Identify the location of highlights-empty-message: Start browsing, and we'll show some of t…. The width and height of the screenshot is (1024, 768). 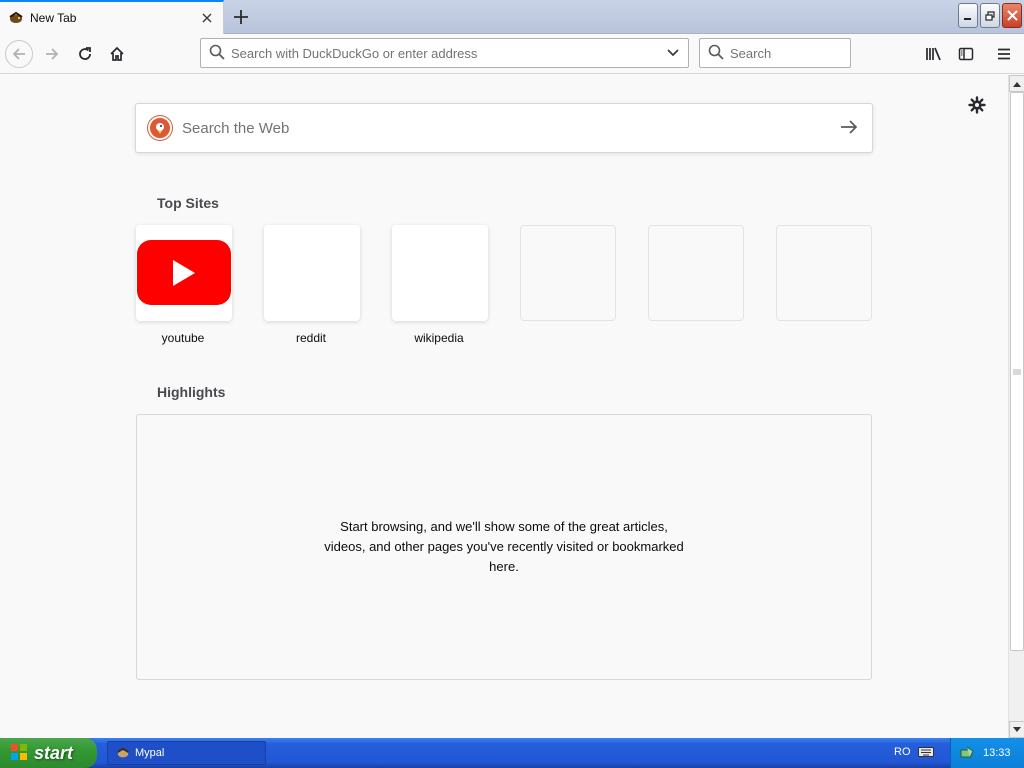
(504, 546).